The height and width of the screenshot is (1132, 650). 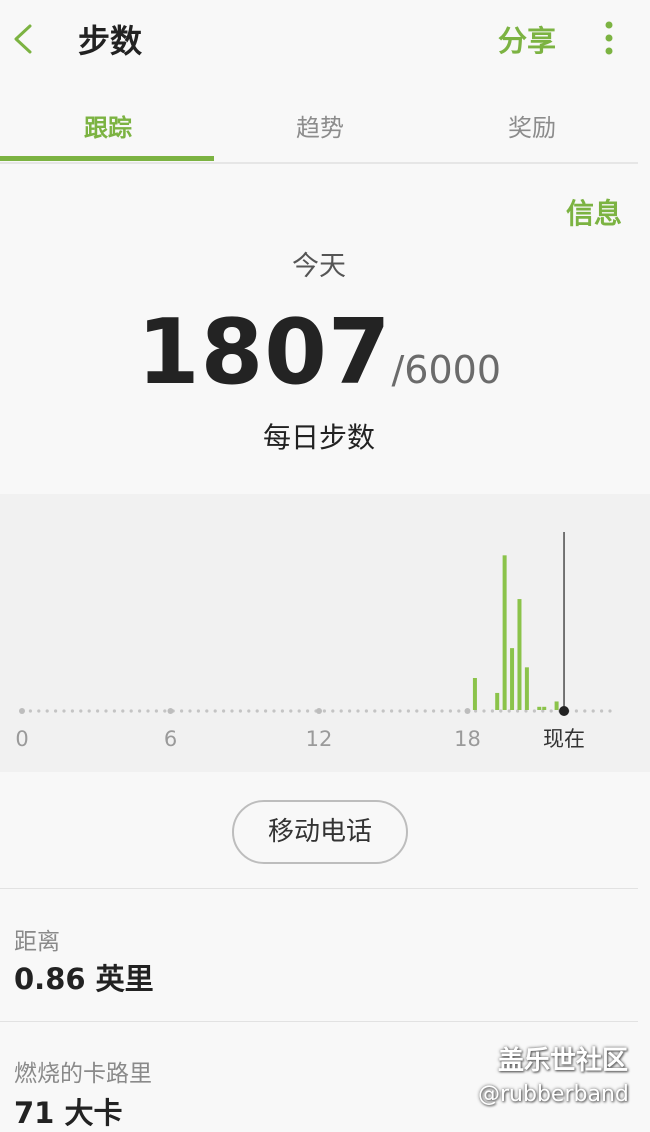 I want to click on tab-bar: 跟踪 趋势 奖励, so click(x=319, y=127).